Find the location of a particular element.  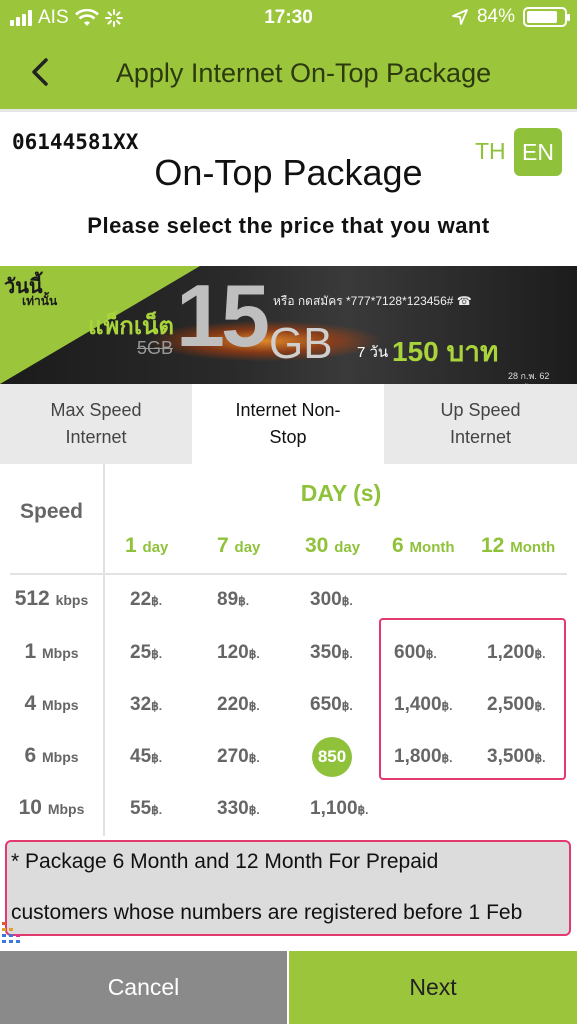

equalizer-icon is located at coordinates (11, 932).